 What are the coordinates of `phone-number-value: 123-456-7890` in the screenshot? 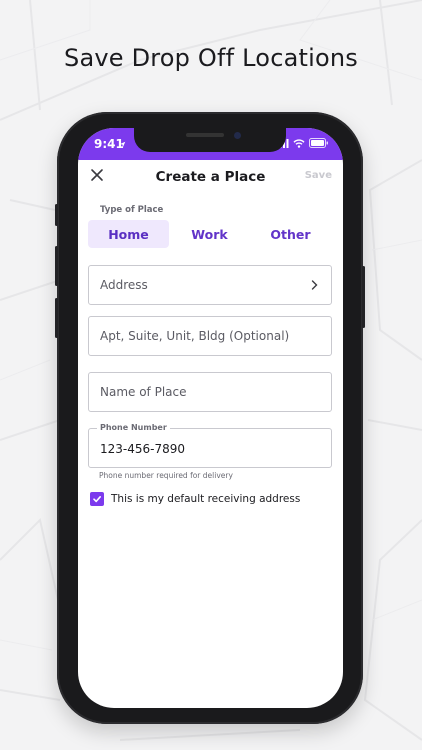 It's located at (143, 449).